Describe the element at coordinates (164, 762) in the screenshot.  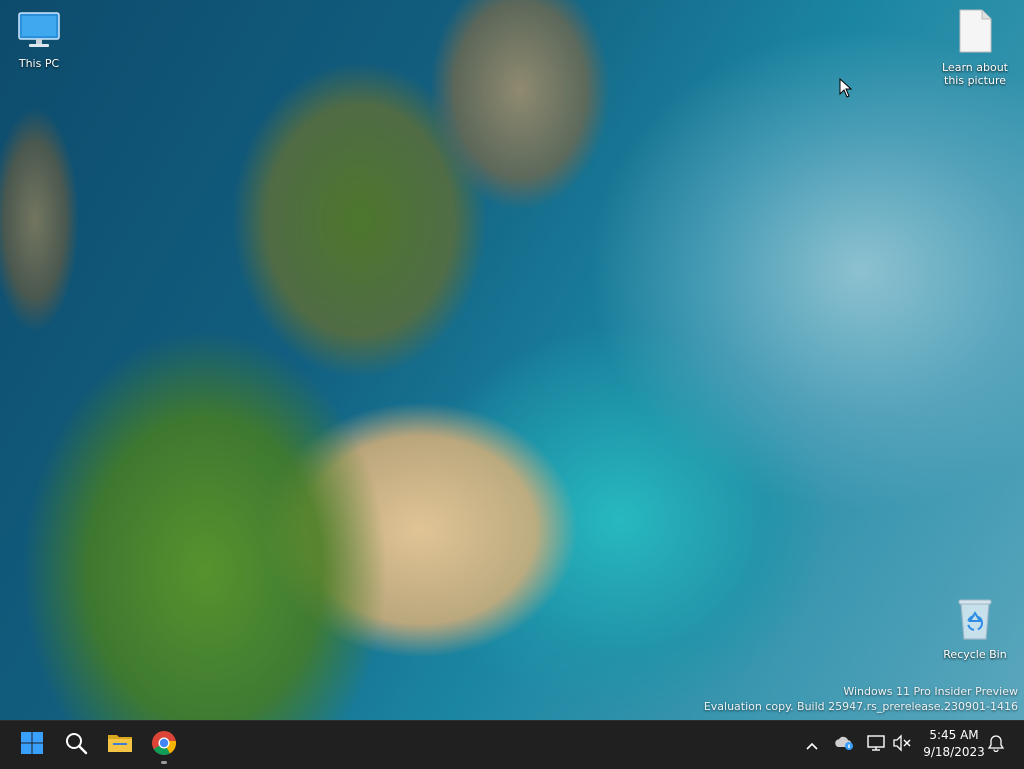
I see `running-indicator` at that location.